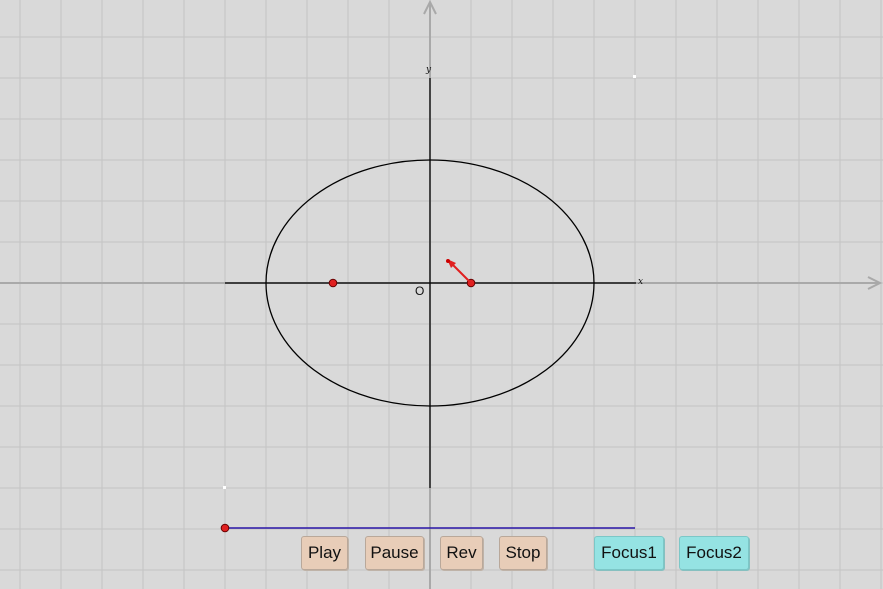 The height and width of the screenshot is (589, 883). I want to click on focus1-button: Focus1, so click(629, 553).